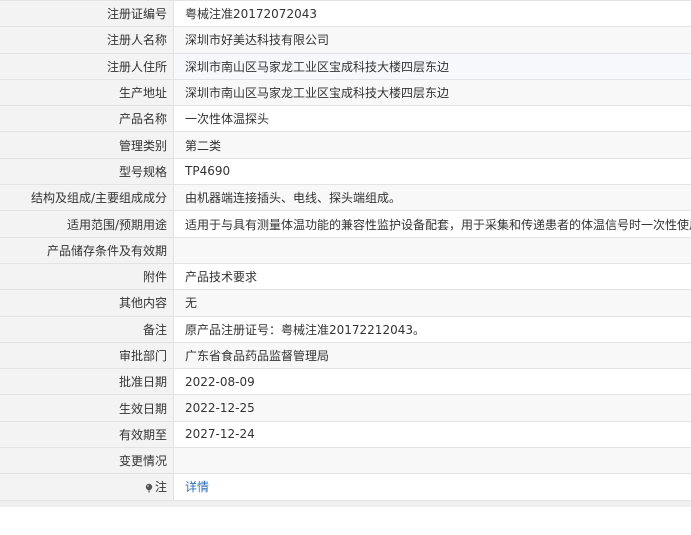 The image size is (691, 535). I want to click on row-registrant-name: 注册人名称 深圳市好美达科技有限公司, so click(345, 40).